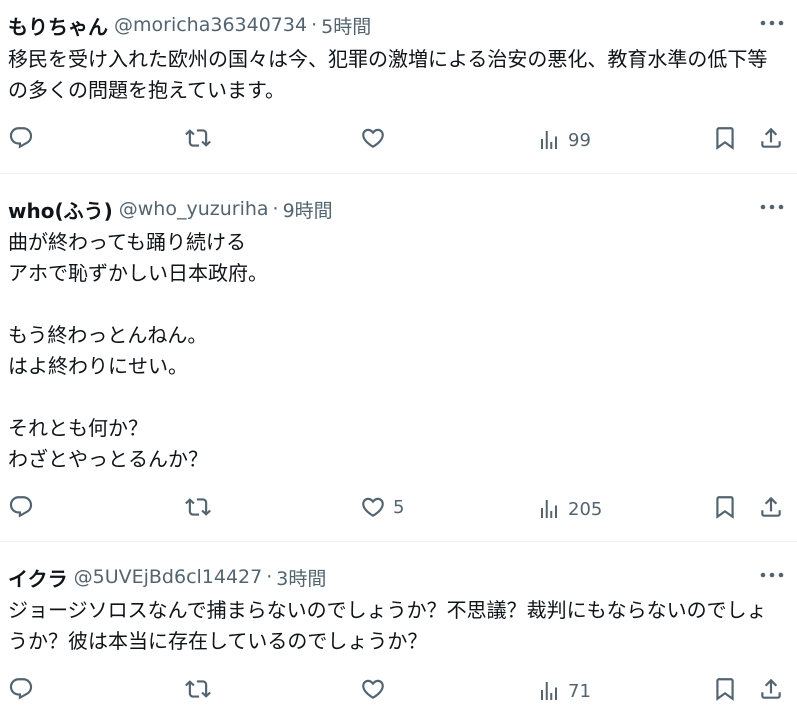  What do you see at coordinates (210, 25) in the screenshot?
I see `user-handle: @moricha36340734` at bounding box center [210, 25].